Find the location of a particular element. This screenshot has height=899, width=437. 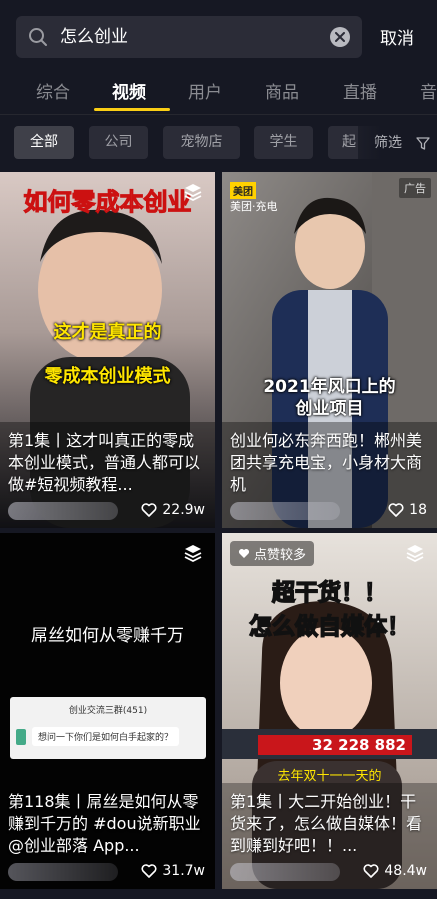

tab-music: 音 is located at coordinates (428, 90).